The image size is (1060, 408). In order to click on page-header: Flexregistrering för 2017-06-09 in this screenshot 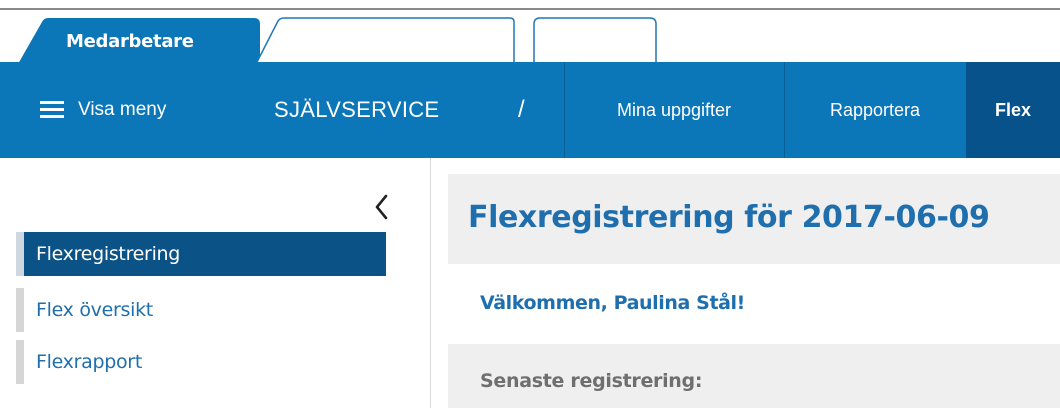, I will do `click(754, 219)`.